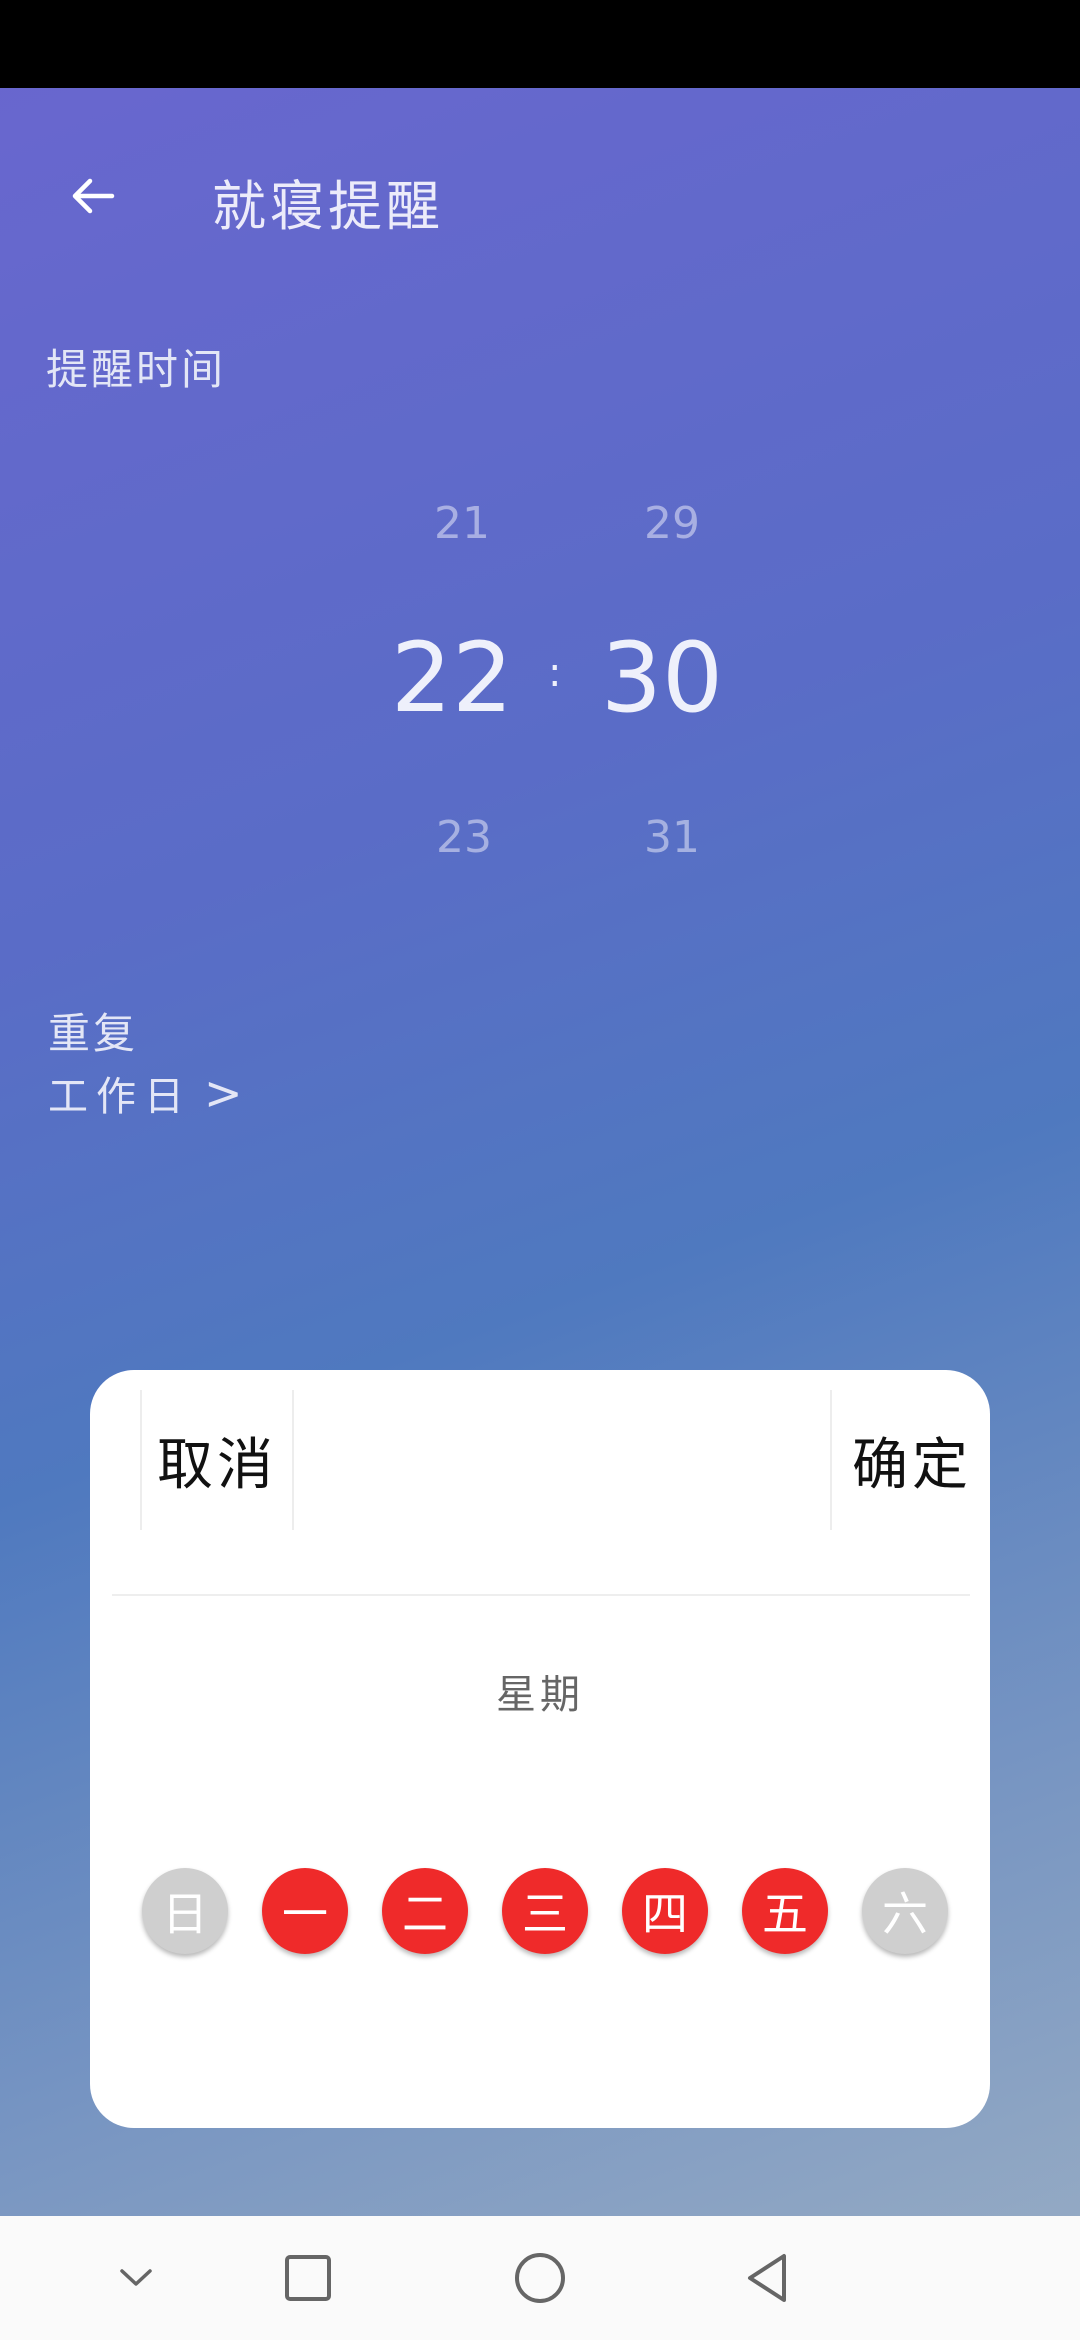 The image size is (1080, 2340). Describe the element at coordinates (452, 678) in the screenshot. I see `hour-selected: 22` at that location.